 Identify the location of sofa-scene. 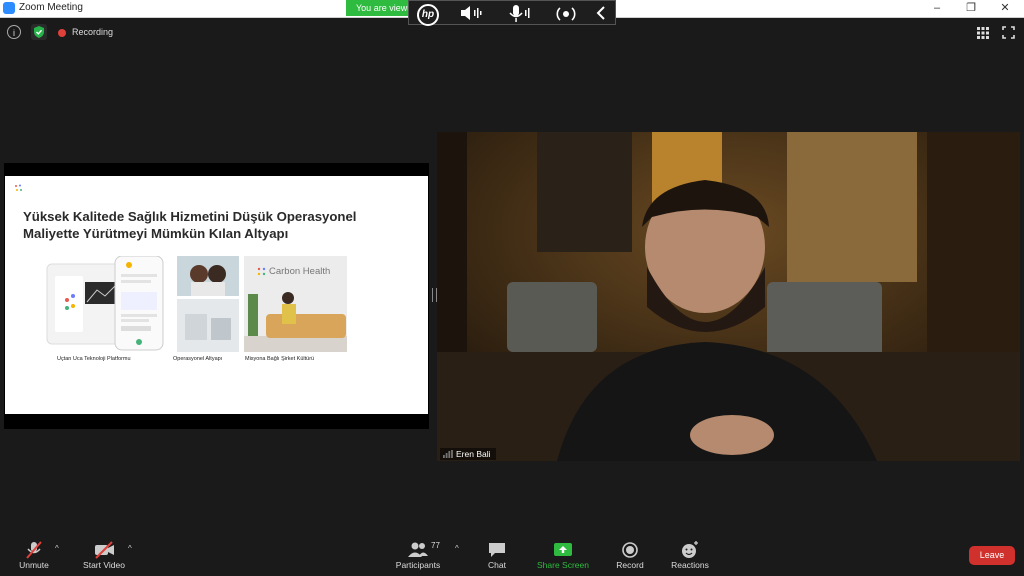
(295, 322).